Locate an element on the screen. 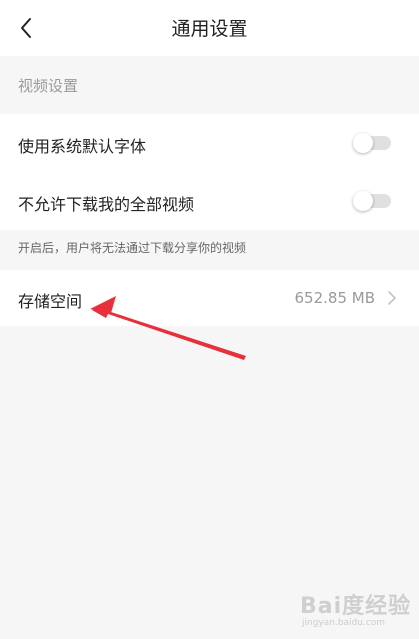  page-title: 通用设置 is located at coordinates (209, 29).